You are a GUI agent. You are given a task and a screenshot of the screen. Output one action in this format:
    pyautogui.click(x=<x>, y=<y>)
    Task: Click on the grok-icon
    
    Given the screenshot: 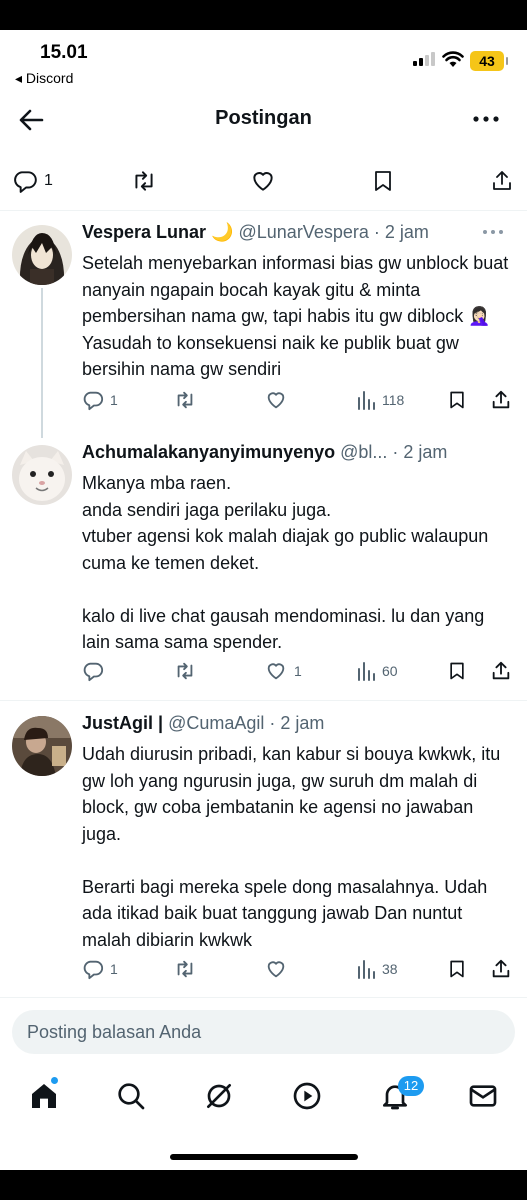 What is the action you would take?
    pyautogui.click(x=219, y=1096)
    